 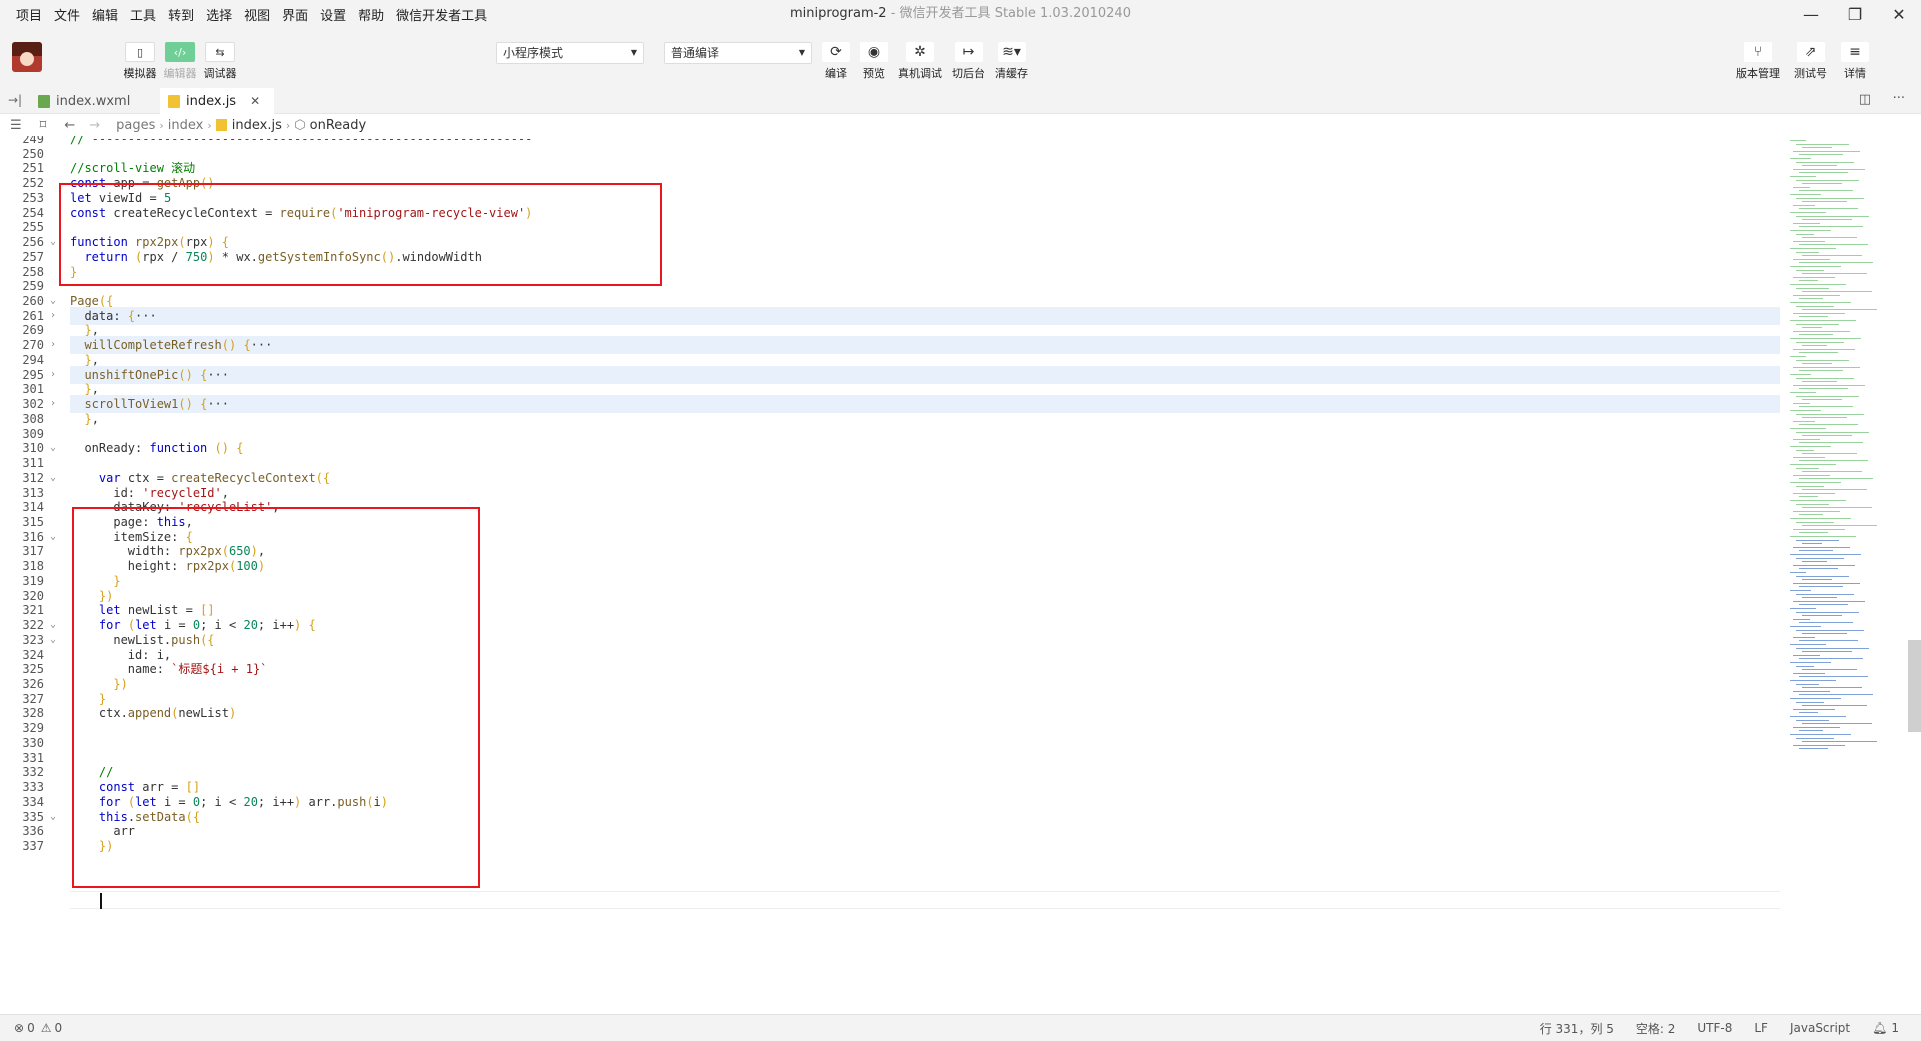 I want to click on compile-mode-select: 普通编译 ▼, so click(x=738, y=53).